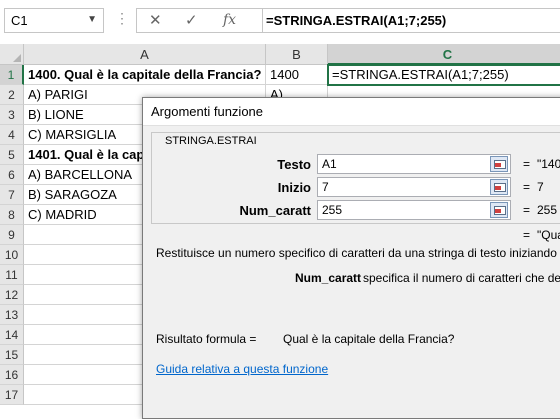  What do you see at coordinates (155, 20) in the screenshot?
I see `cancel-icon: ✕` at bounding box center [155, 20].